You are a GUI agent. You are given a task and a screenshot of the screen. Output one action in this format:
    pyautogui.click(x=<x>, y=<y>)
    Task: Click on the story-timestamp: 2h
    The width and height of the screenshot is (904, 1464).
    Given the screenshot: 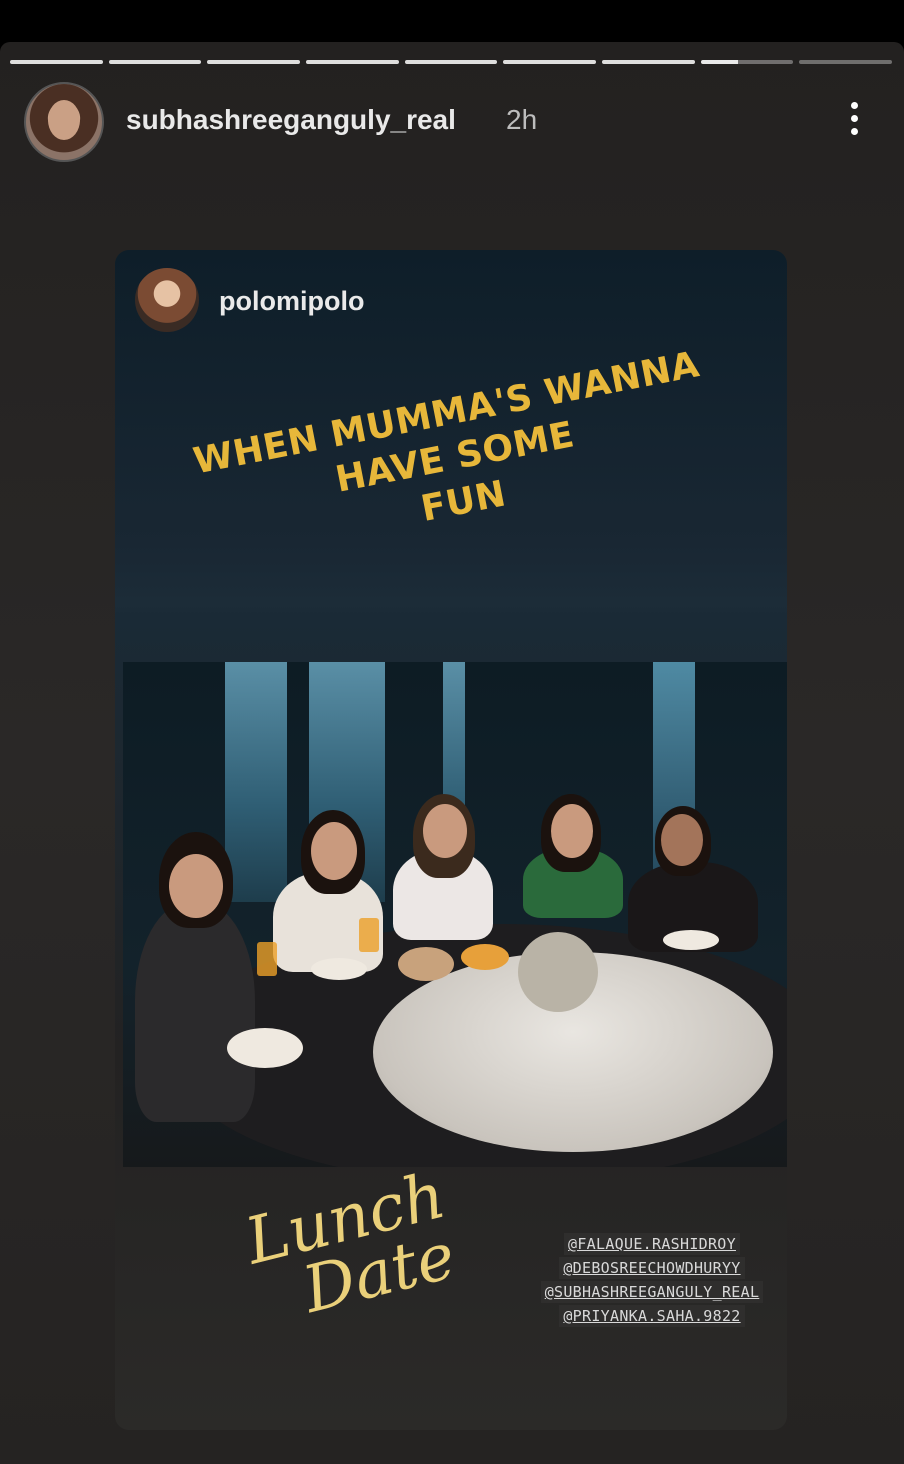 What is the action you would take?
    pyautogui.click(x=522, y=119)
    